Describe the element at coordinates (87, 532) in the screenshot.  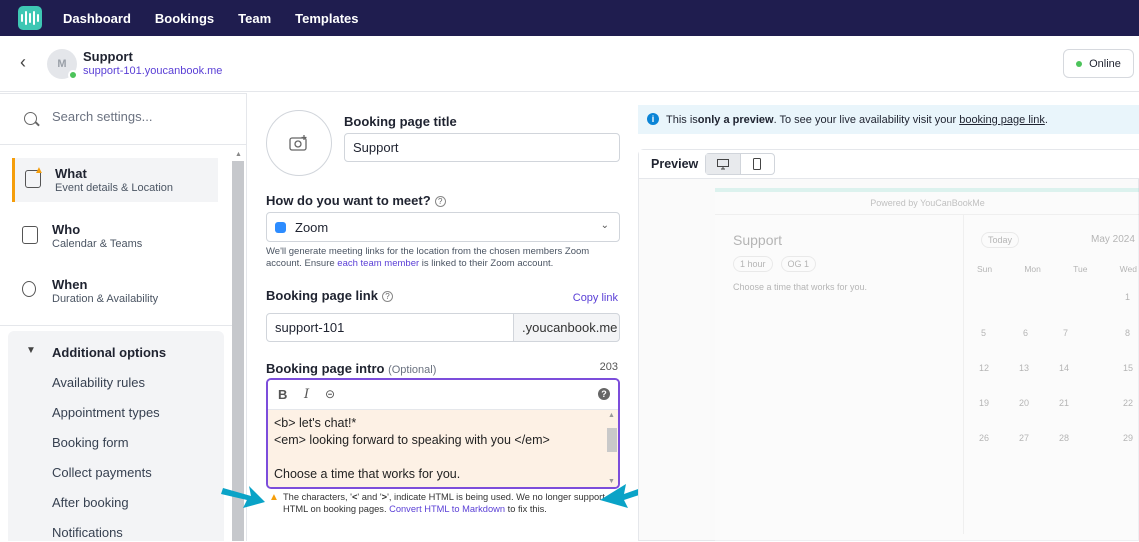
I see `sidebar-item-notifications: Notifications` at that location.